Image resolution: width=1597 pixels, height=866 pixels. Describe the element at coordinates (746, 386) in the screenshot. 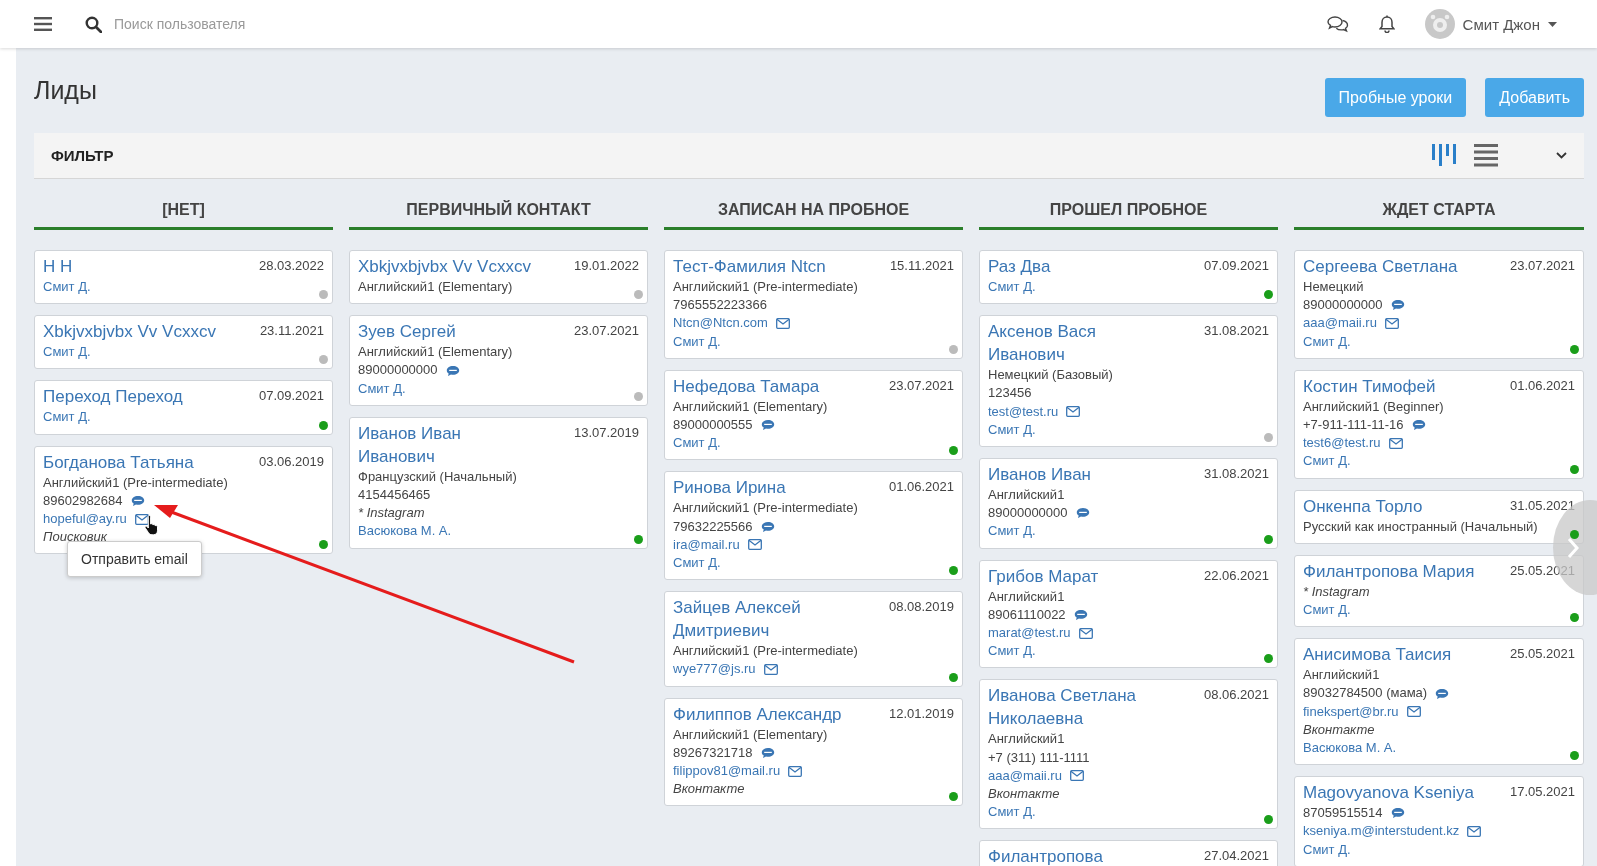

I see `lead-name-link: Нефедова Тамара` at that location.